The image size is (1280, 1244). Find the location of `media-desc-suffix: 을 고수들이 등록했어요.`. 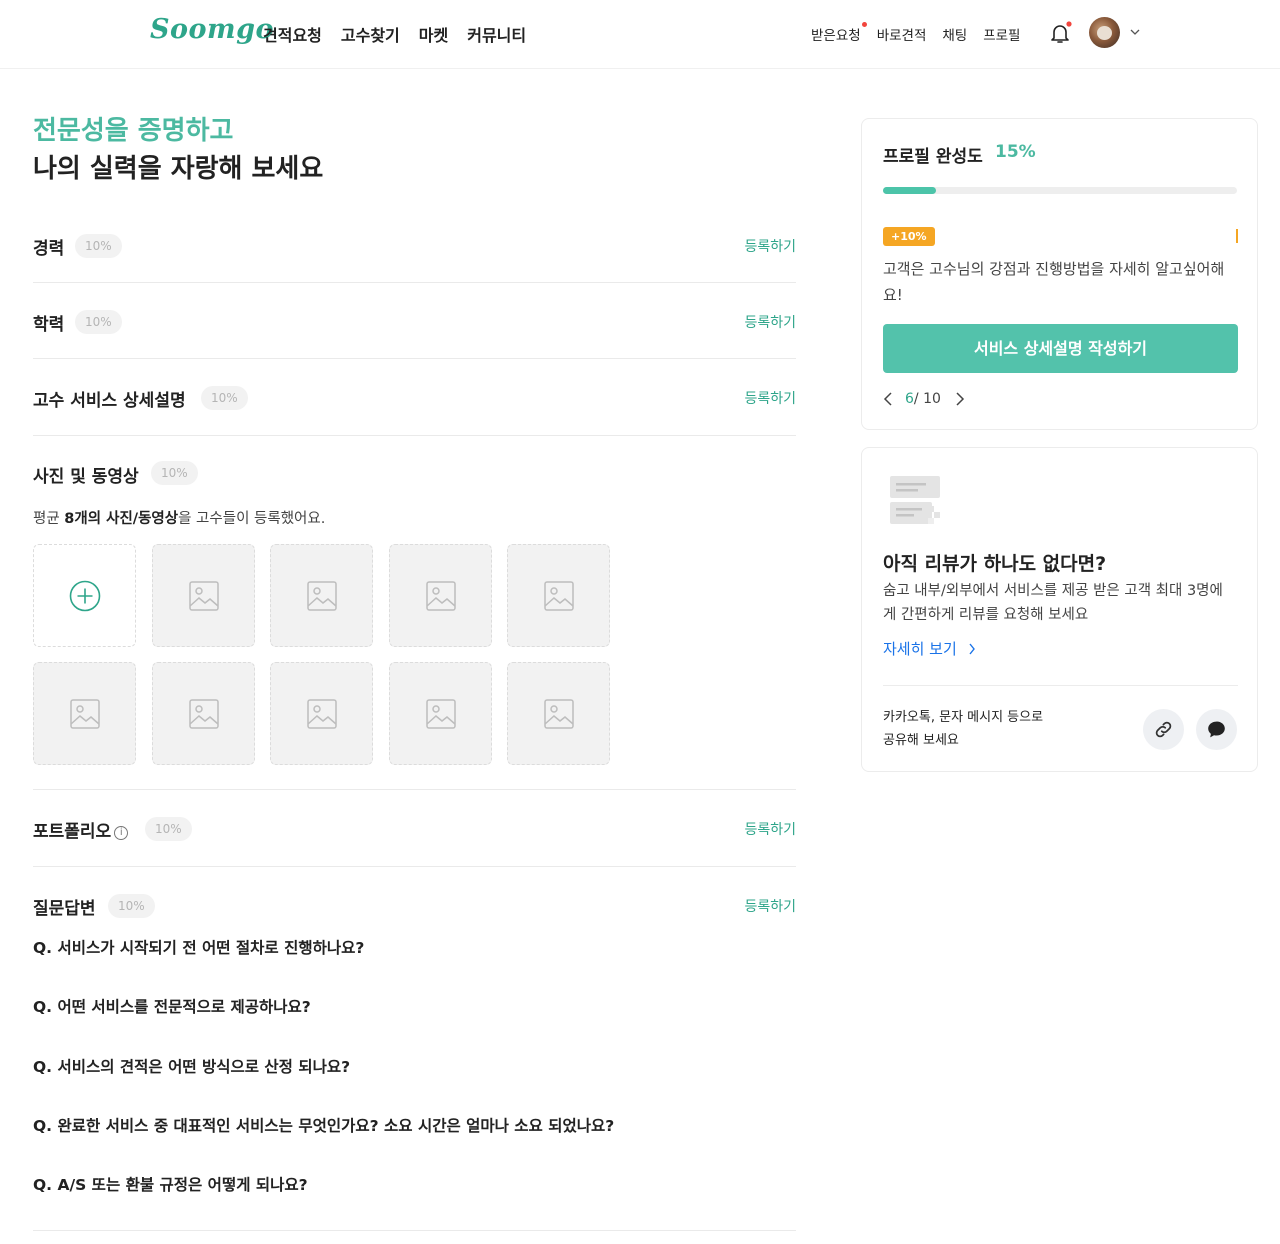

media-desc-suffix: 을 고수들이 등록했어요. is located at coordinates (252, 519).